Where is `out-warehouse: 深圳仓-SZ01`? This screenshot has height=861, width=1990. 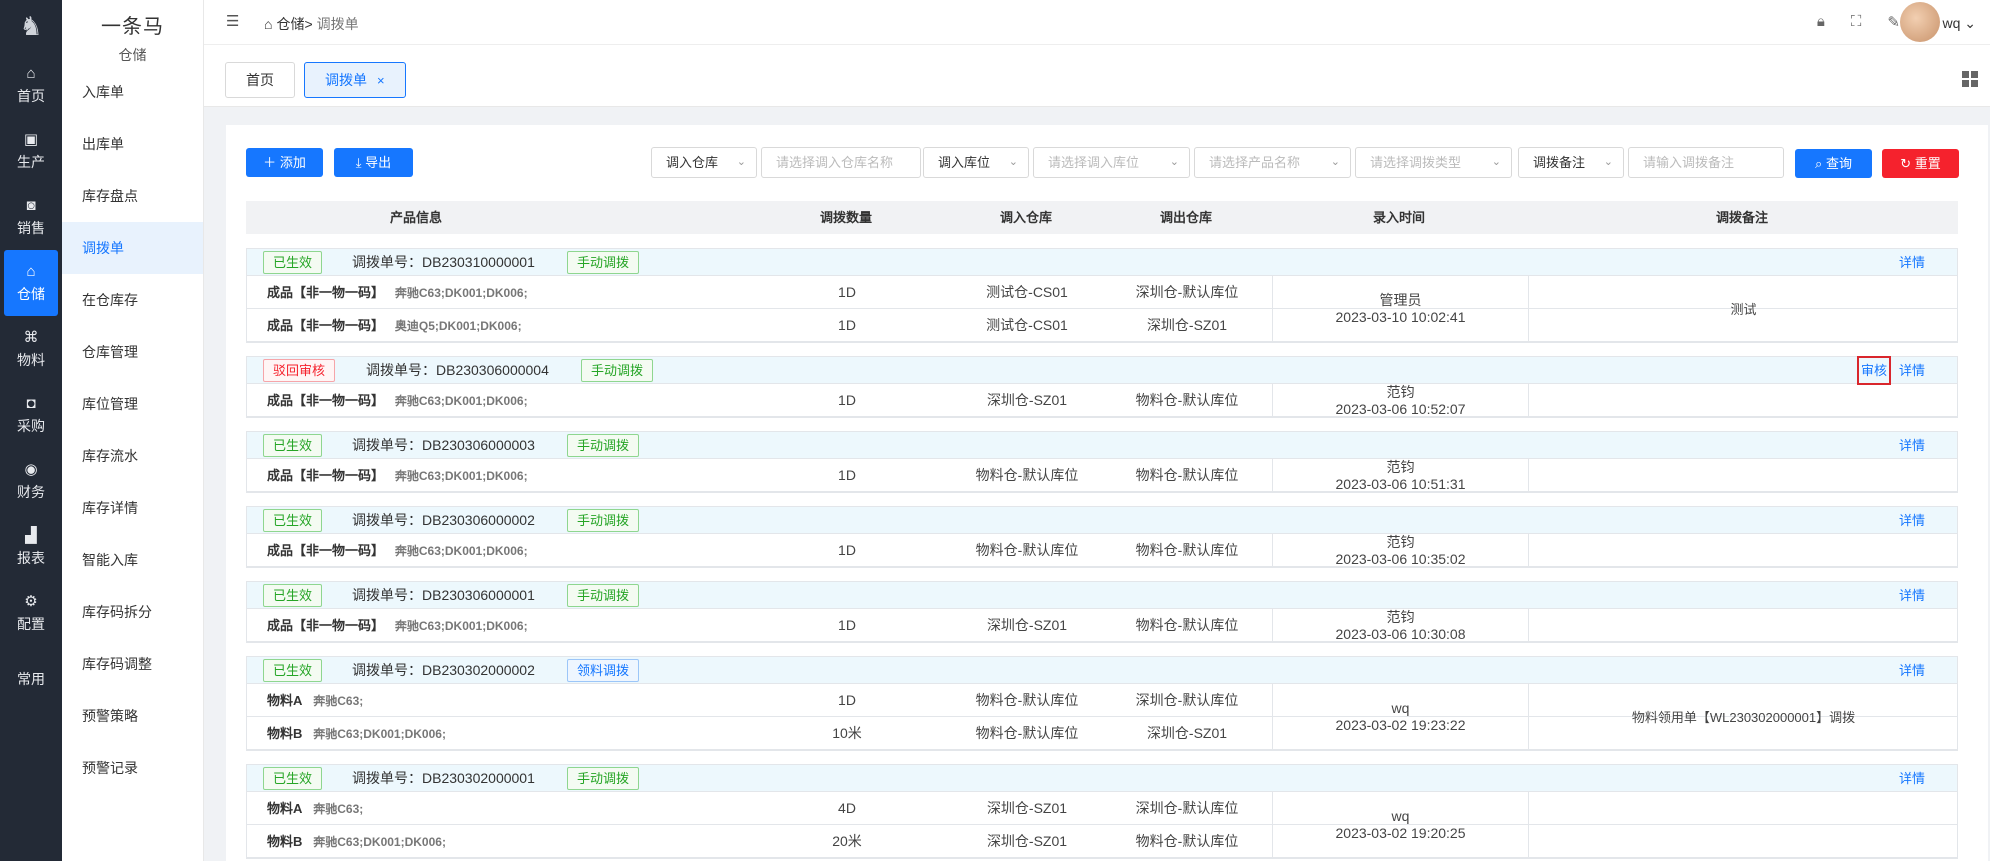 out-warehouse: 深圳仓-SZ01 is located at coordinates (1187, 325).